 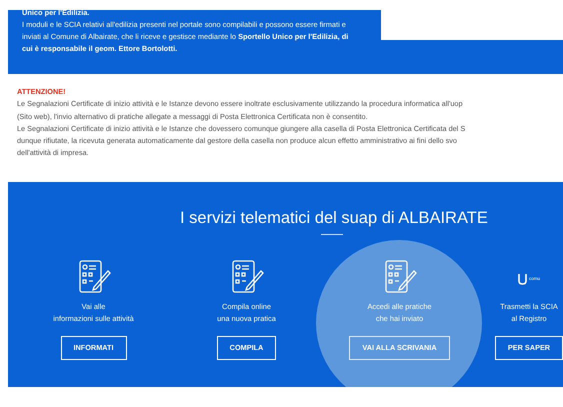 I want to click on u-logo-icon, so click(x=522, y=278).